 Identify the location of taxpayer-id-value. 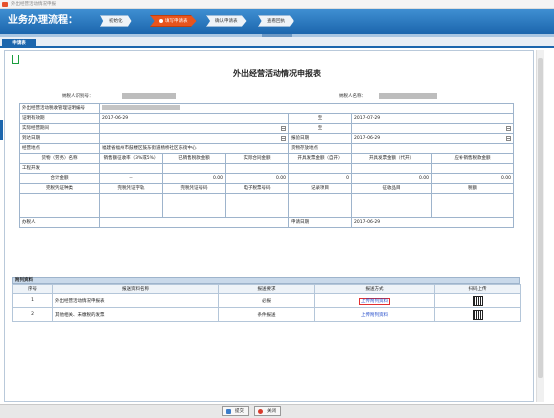
(149, 96).